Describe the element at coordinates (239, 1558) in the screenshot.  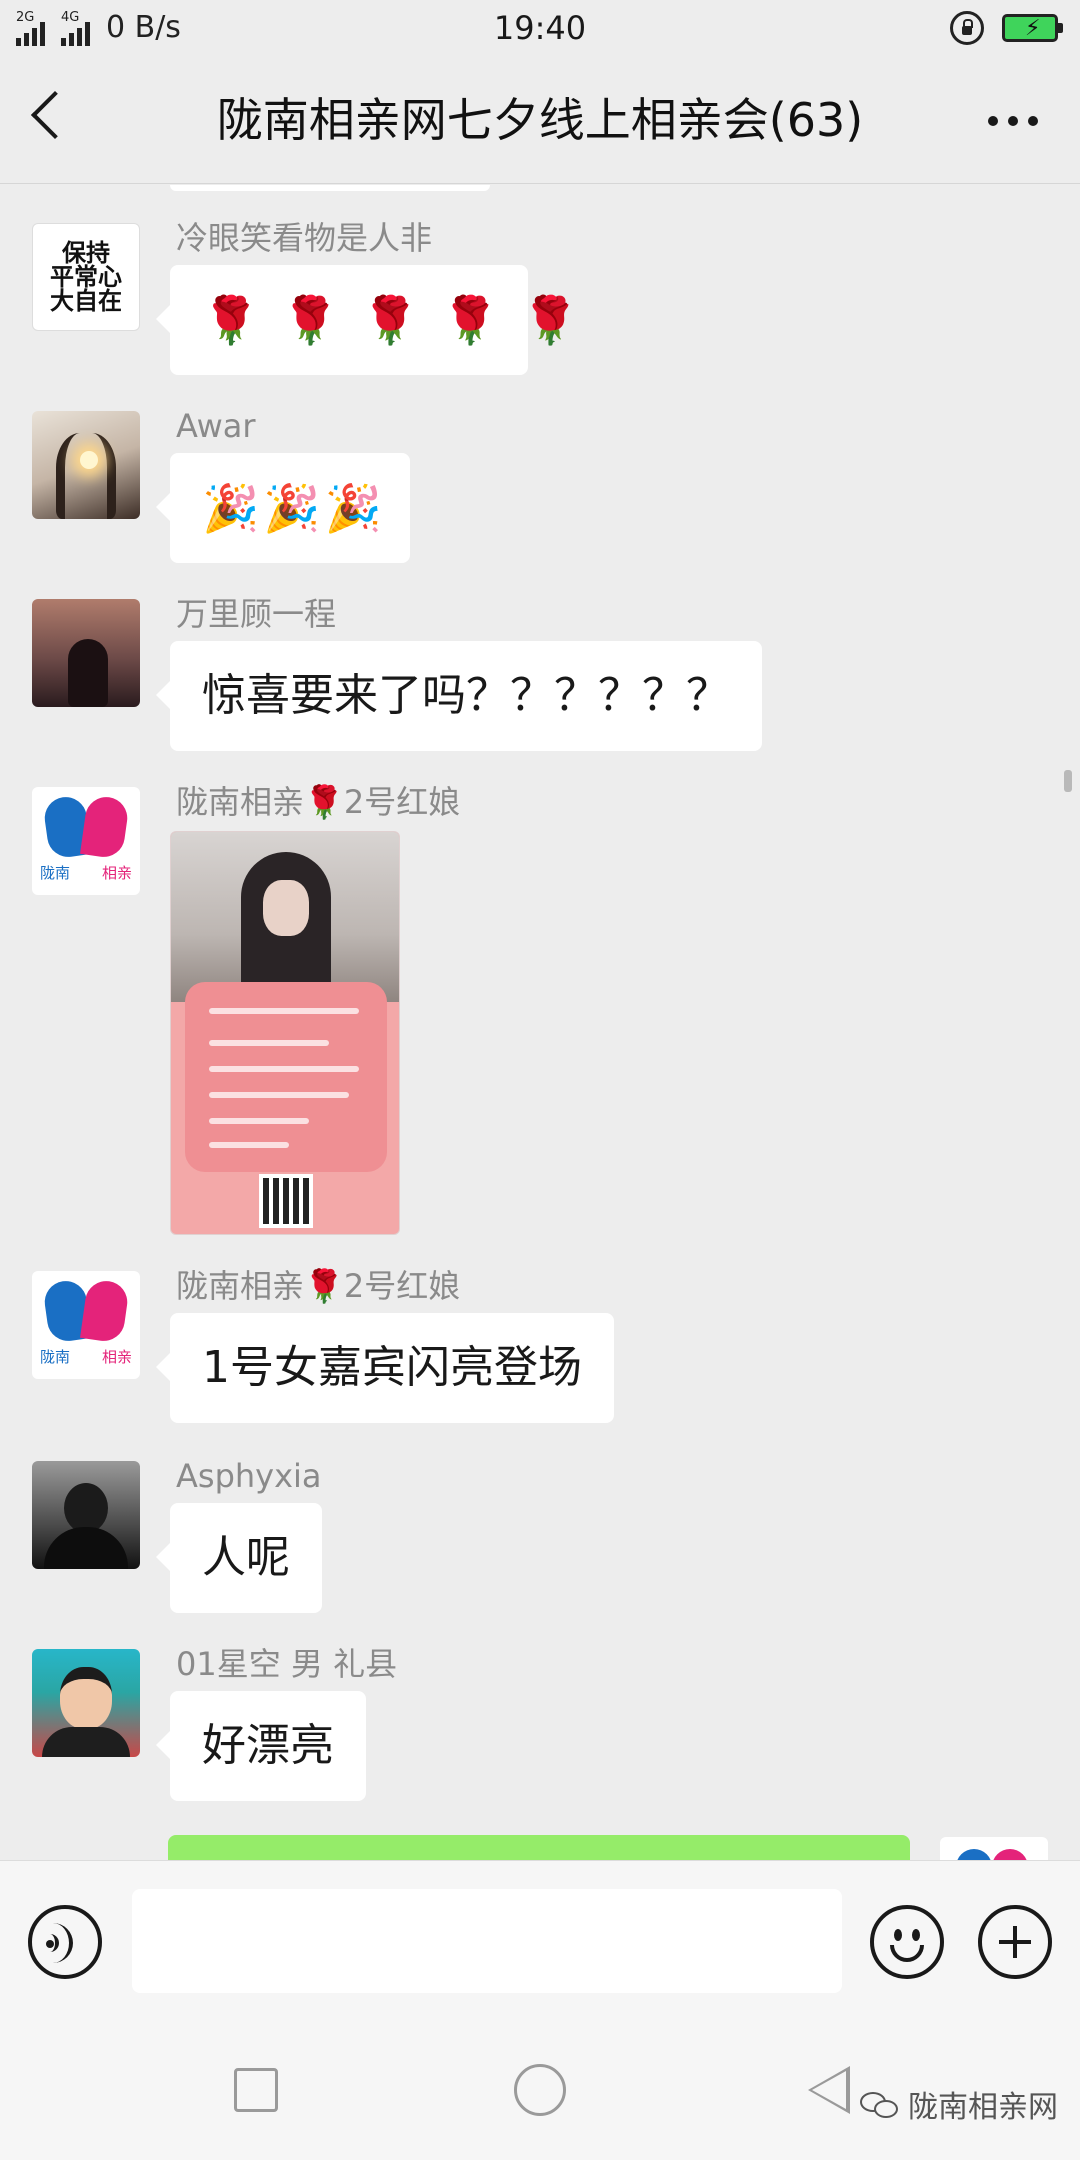
I see `message-bubble: 人呢` at that location.